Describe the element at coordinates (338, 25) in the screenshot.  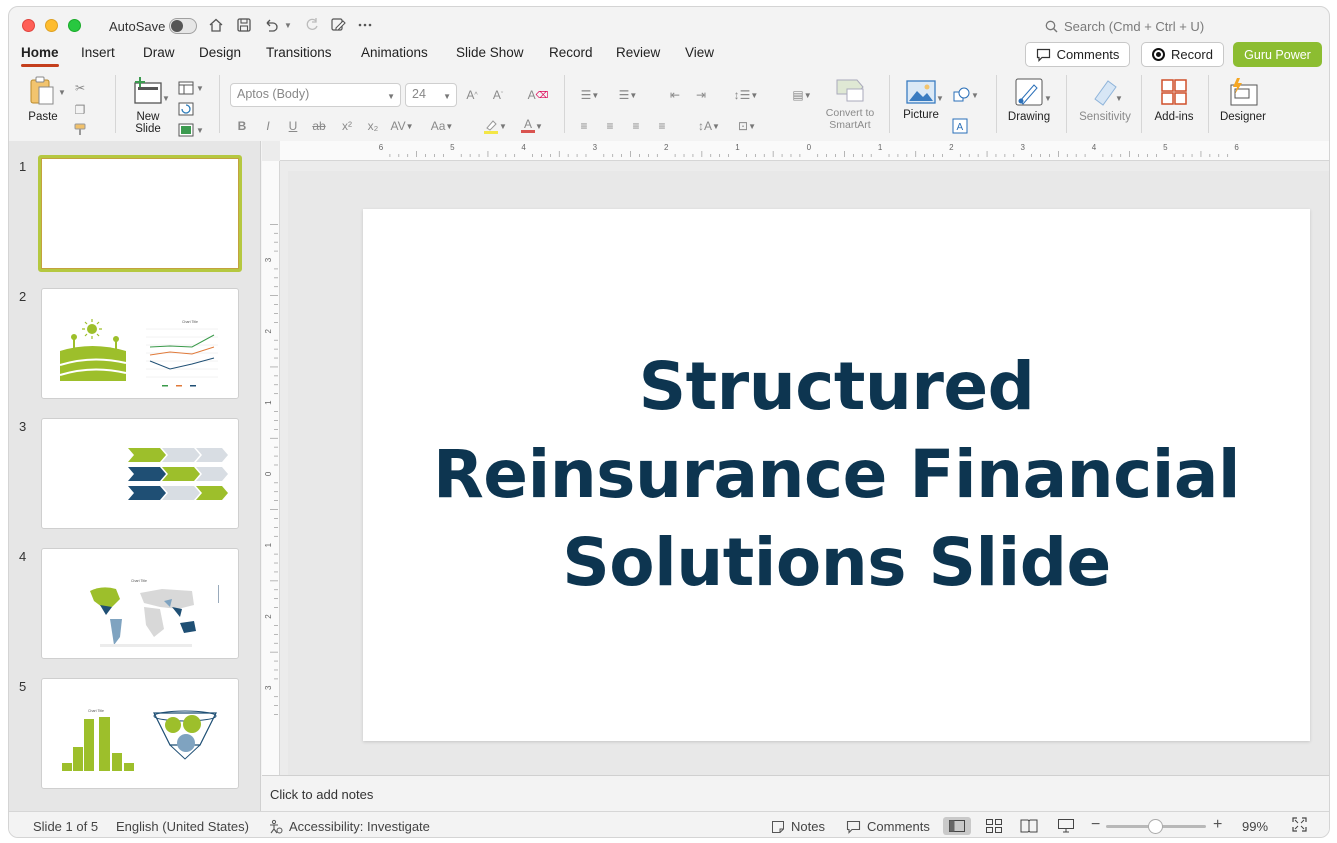
I see `customize-icon` at that location.